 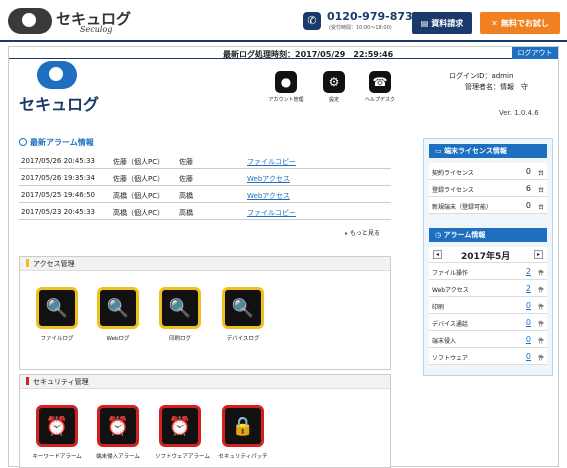 I want to click on alarm-info-key: Webアクセス, so click(x=450, y=290).